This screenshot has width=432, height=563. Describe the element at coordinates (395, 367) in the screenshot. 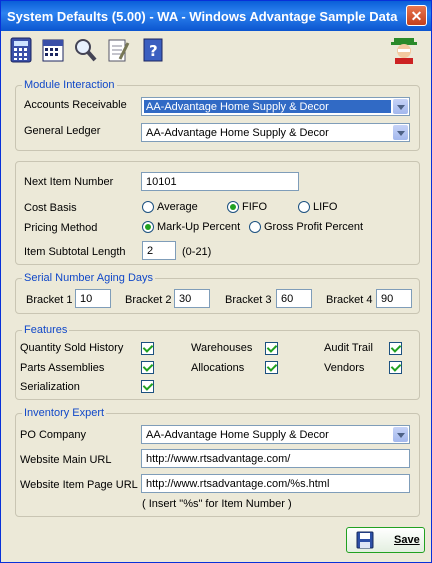

I see `feature-vendors-checkbox` at that location.